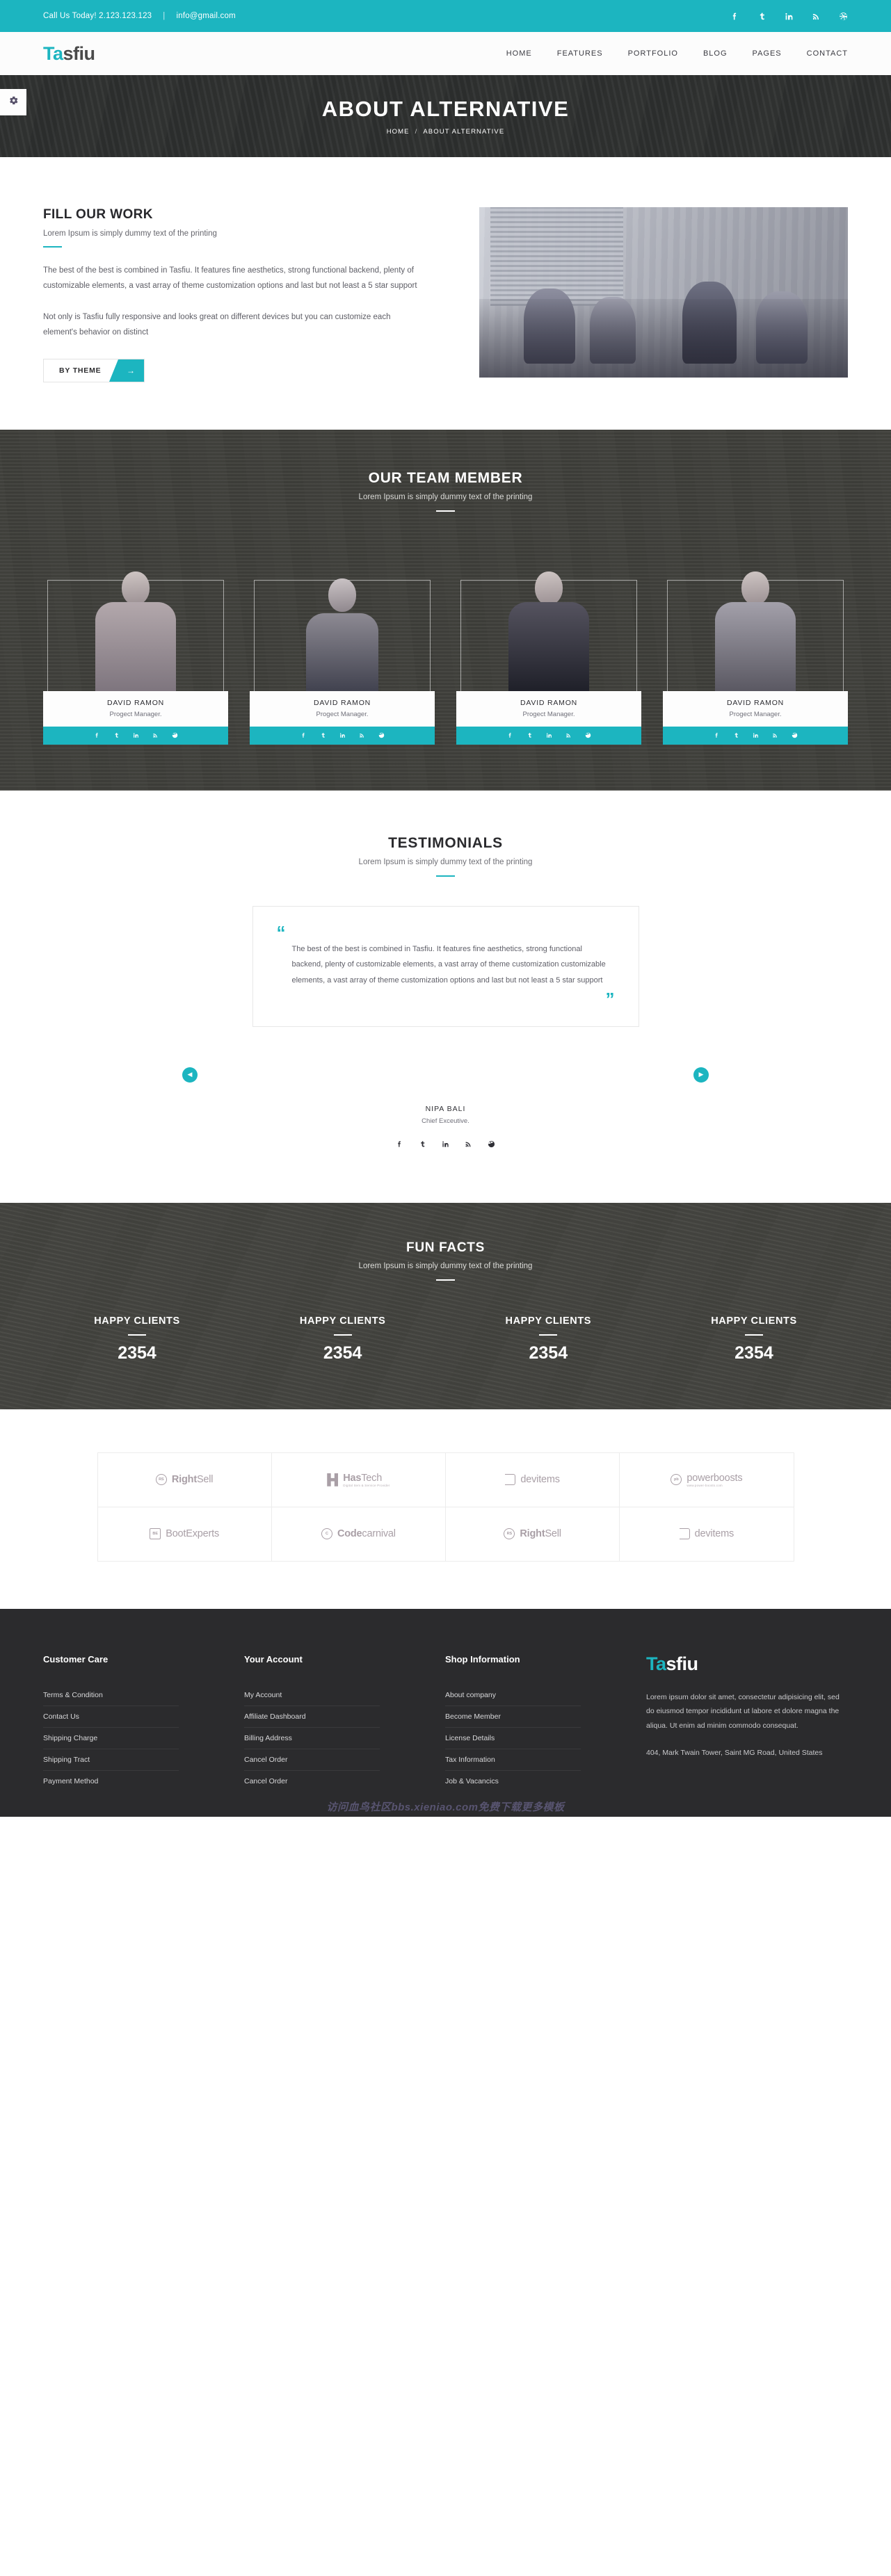 This screenshot has width=891, height=2576. What do you see at coordinates (653, 53) in the screenshot?
I see `nav-item-portfolio: PORTFOLIO` at bounding box center [653, 53].